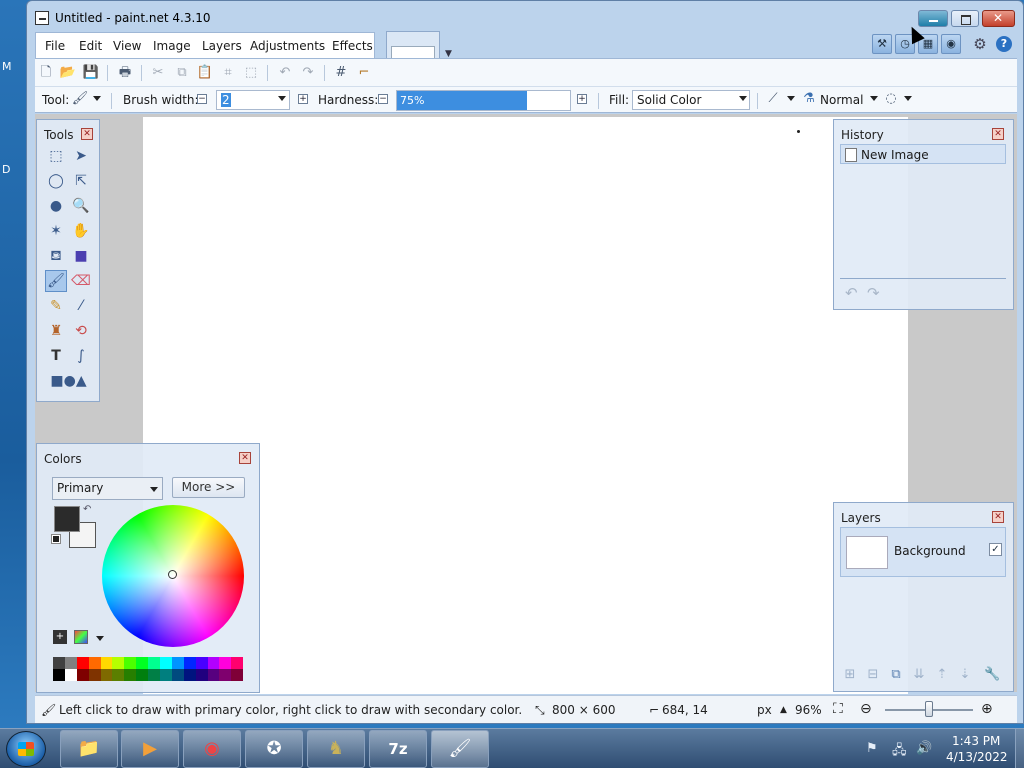  Describe the element at coordinates (81, 231) in the screenshot. I see `pan-hand-icon: ✋` at that location.